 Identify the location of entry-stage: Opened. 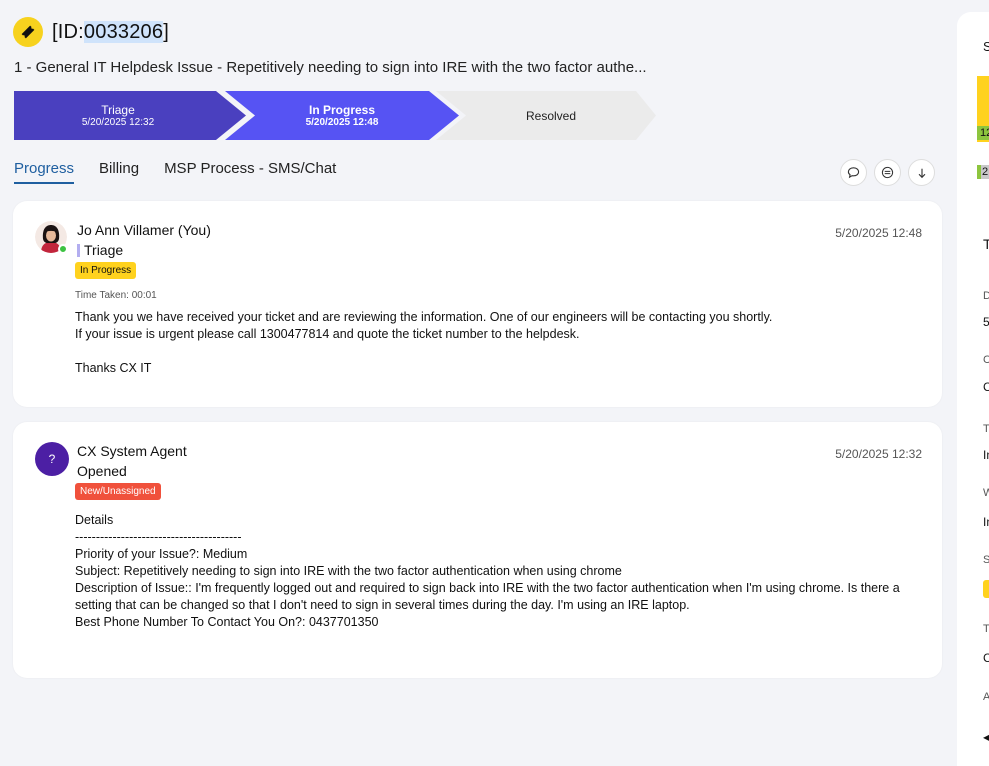
(102, 471).